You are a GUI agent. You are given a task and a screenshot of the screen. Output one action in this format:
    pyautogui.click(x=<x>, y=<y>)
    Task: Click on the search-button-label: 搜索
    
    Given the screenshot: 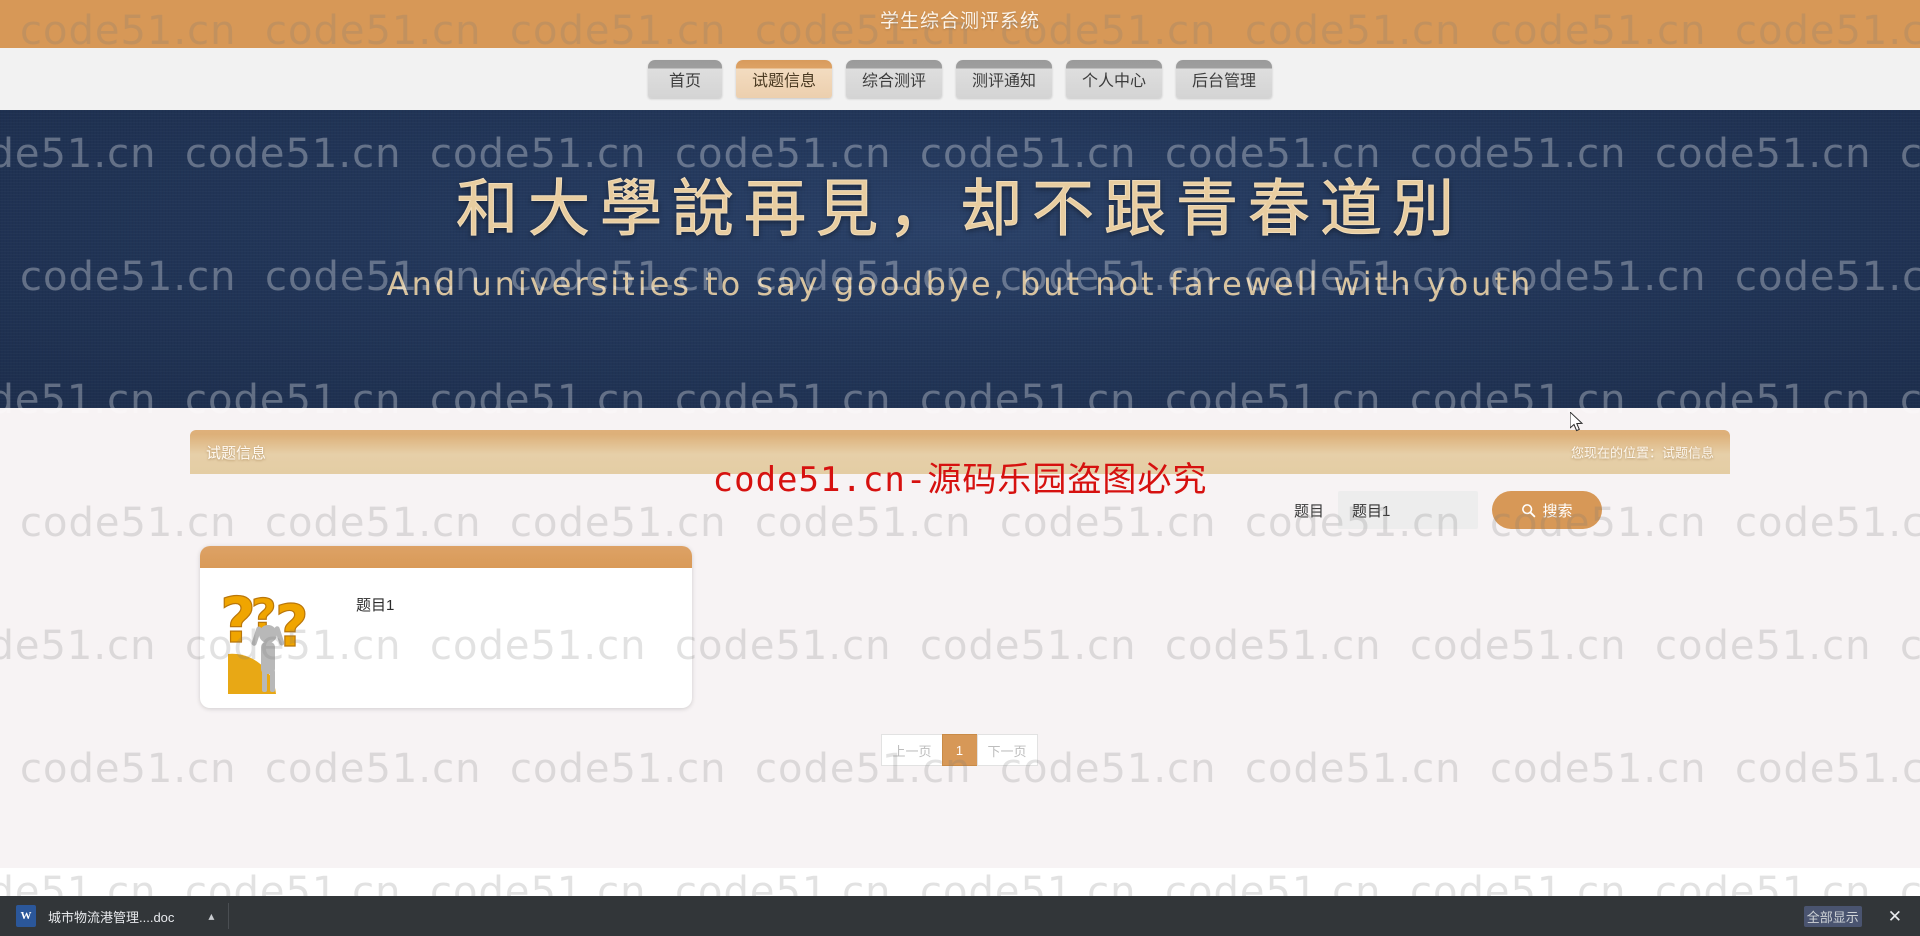 What is the action you would take?
    pyautogui.click(x=1557, y=511)
    